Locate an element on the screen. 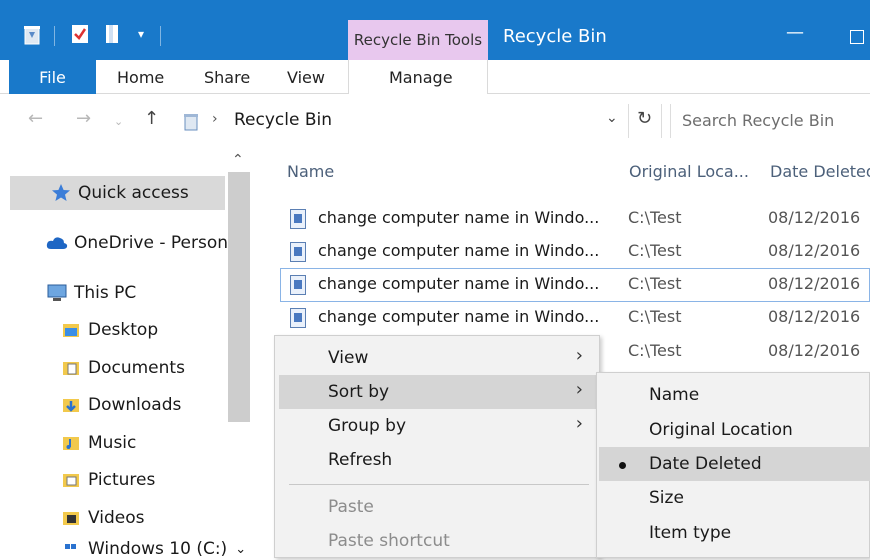 Image resolution: width=870 pixels, height=560 pixels. menu-item-label: Paste is located at coordinates (351, 507).